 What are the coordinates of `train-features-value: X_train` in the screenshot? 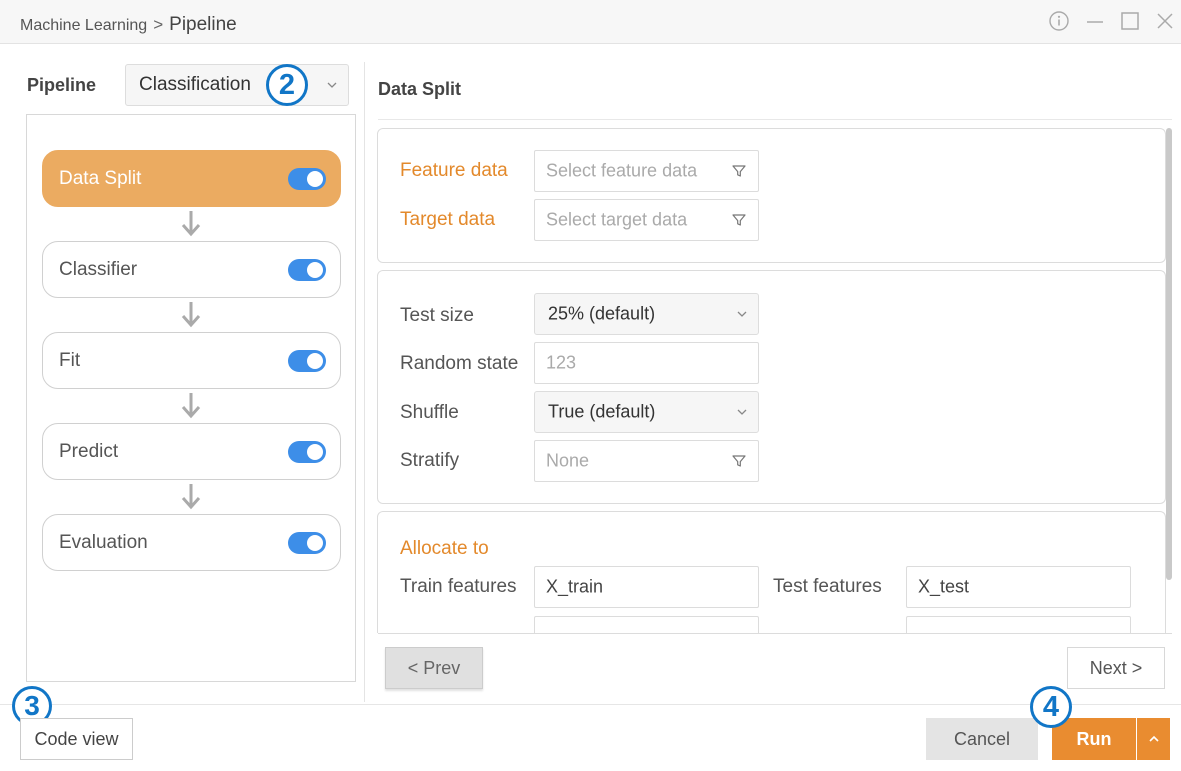 It's located at (575, 586).